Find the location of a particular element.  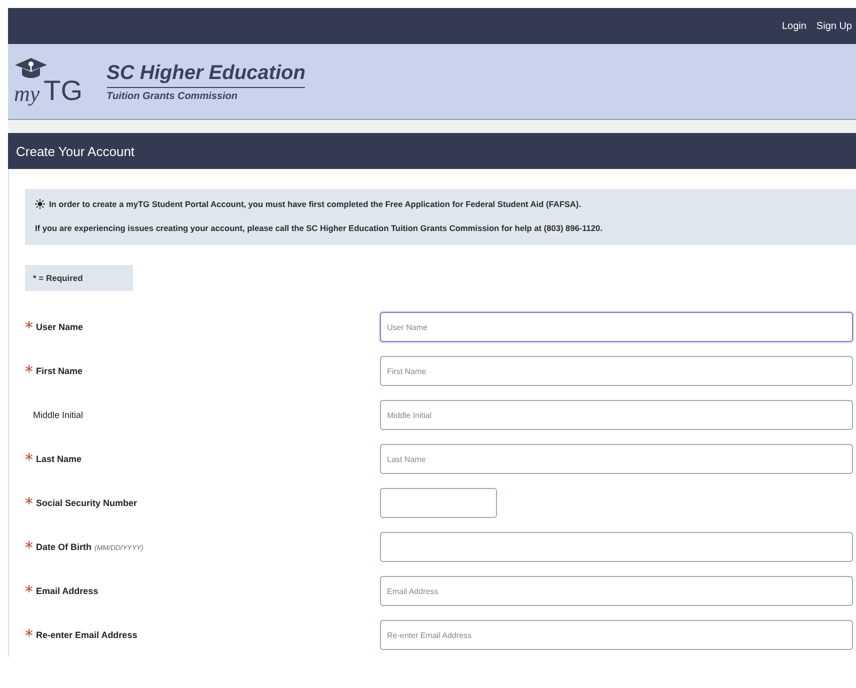

site-subtitle: Tuition Grants Commission is located at coordinates (172, 96).